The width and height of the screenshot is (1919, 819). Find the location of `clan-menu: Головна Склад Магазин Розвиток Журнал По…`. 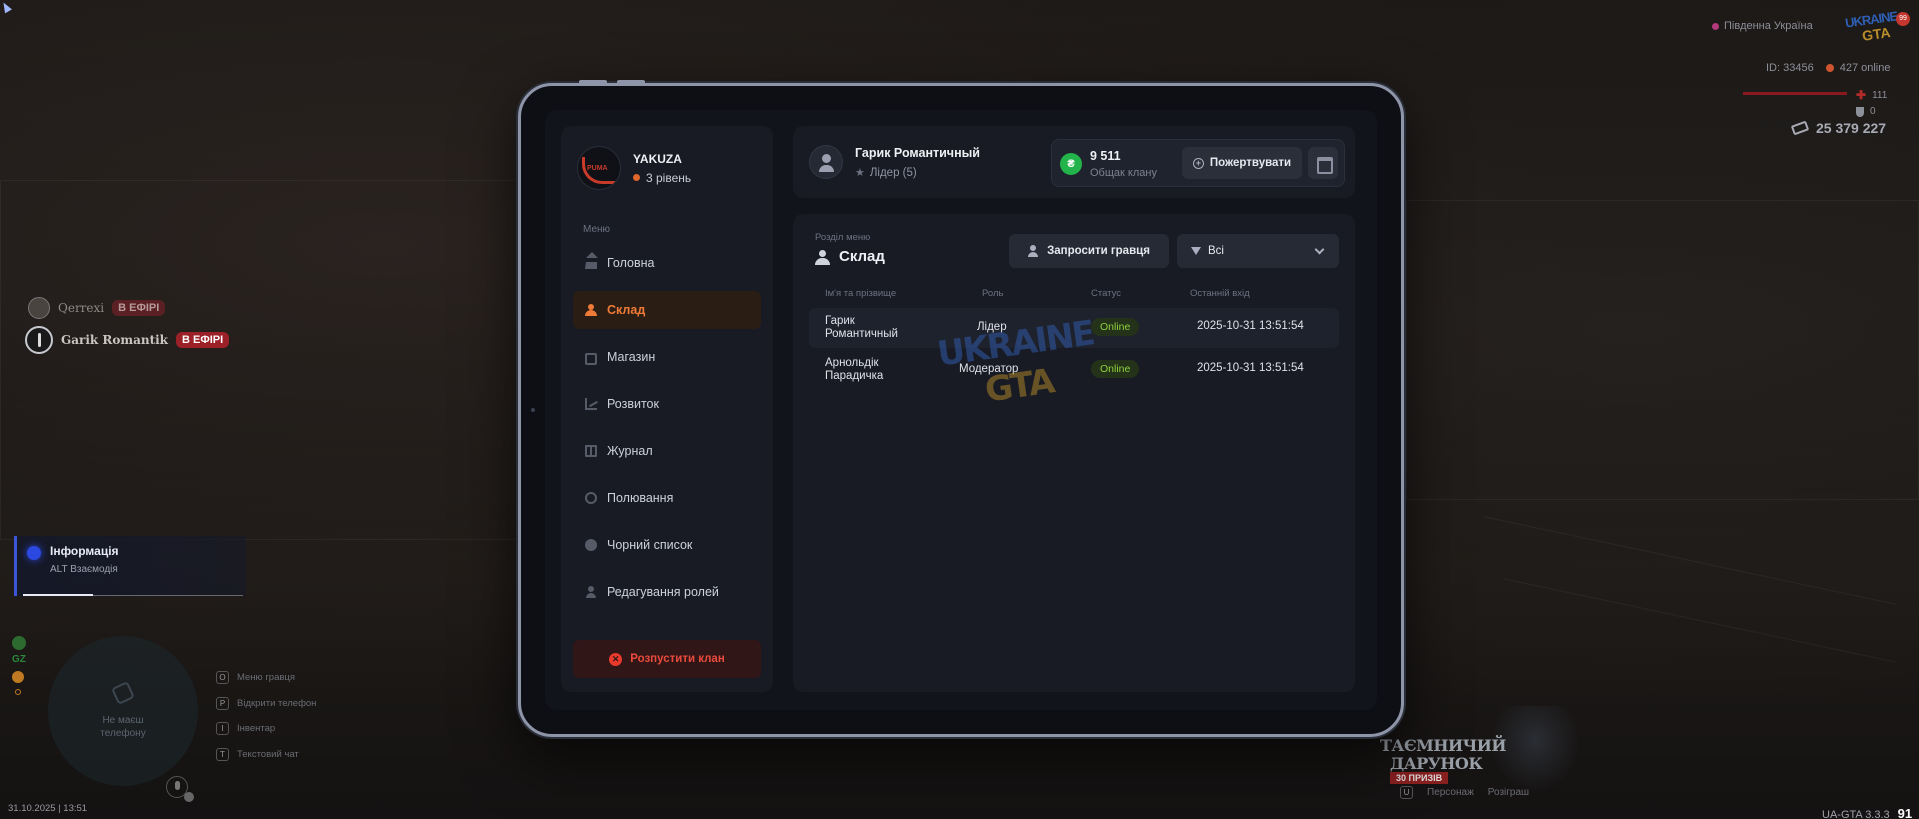

clan-menu: Головна Склад Магазин Розвиток Журнал По… is located at coordinates (667, 432).